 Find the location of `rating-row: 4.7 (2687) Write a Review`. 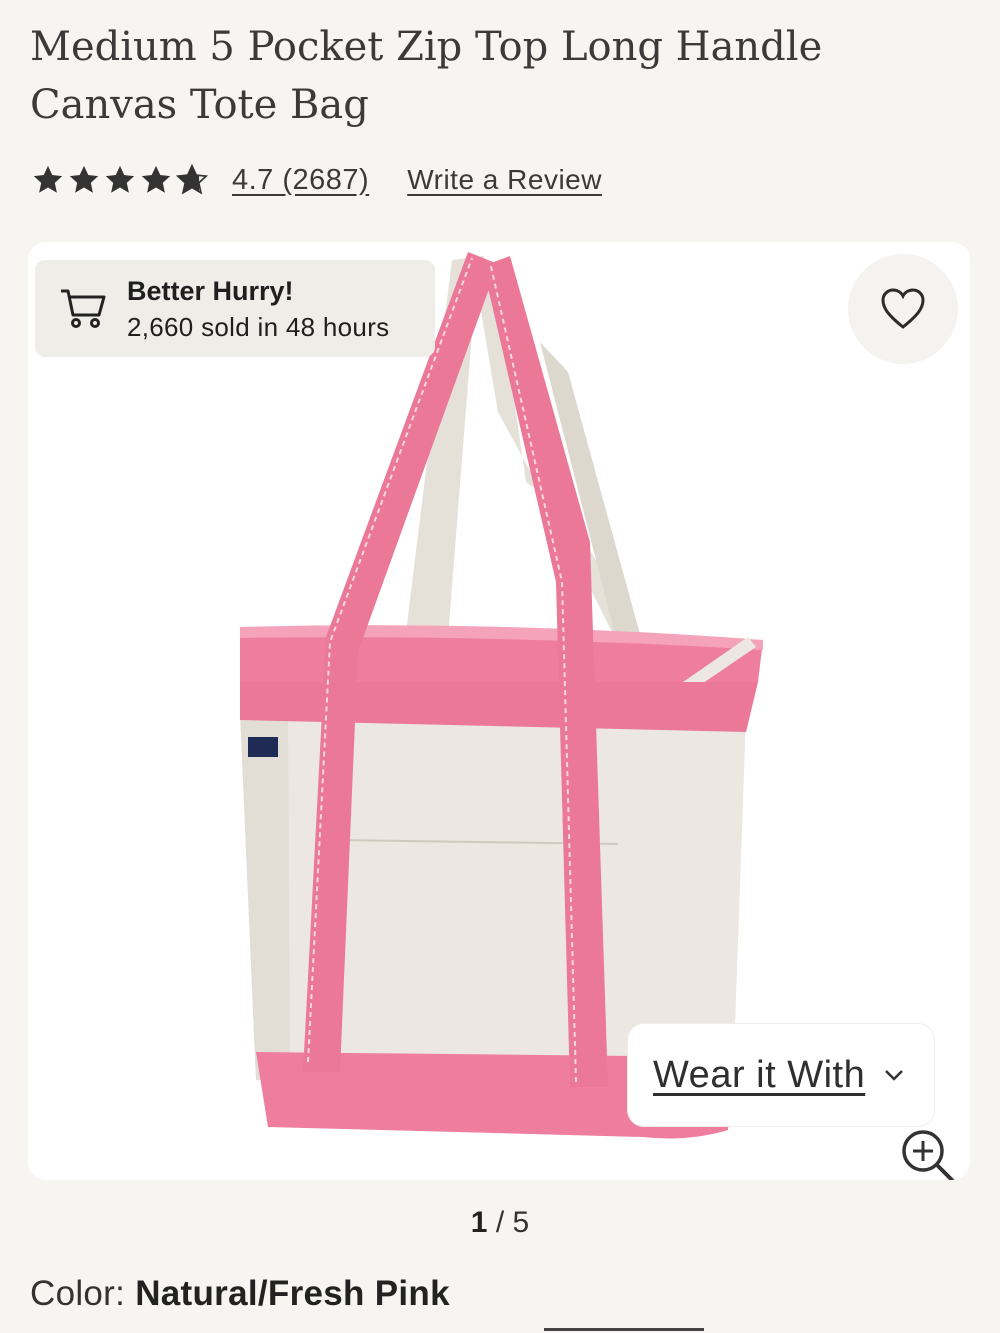

rating-row: 4.7 (2687) Write a Review is located at coordinates (316, 180).